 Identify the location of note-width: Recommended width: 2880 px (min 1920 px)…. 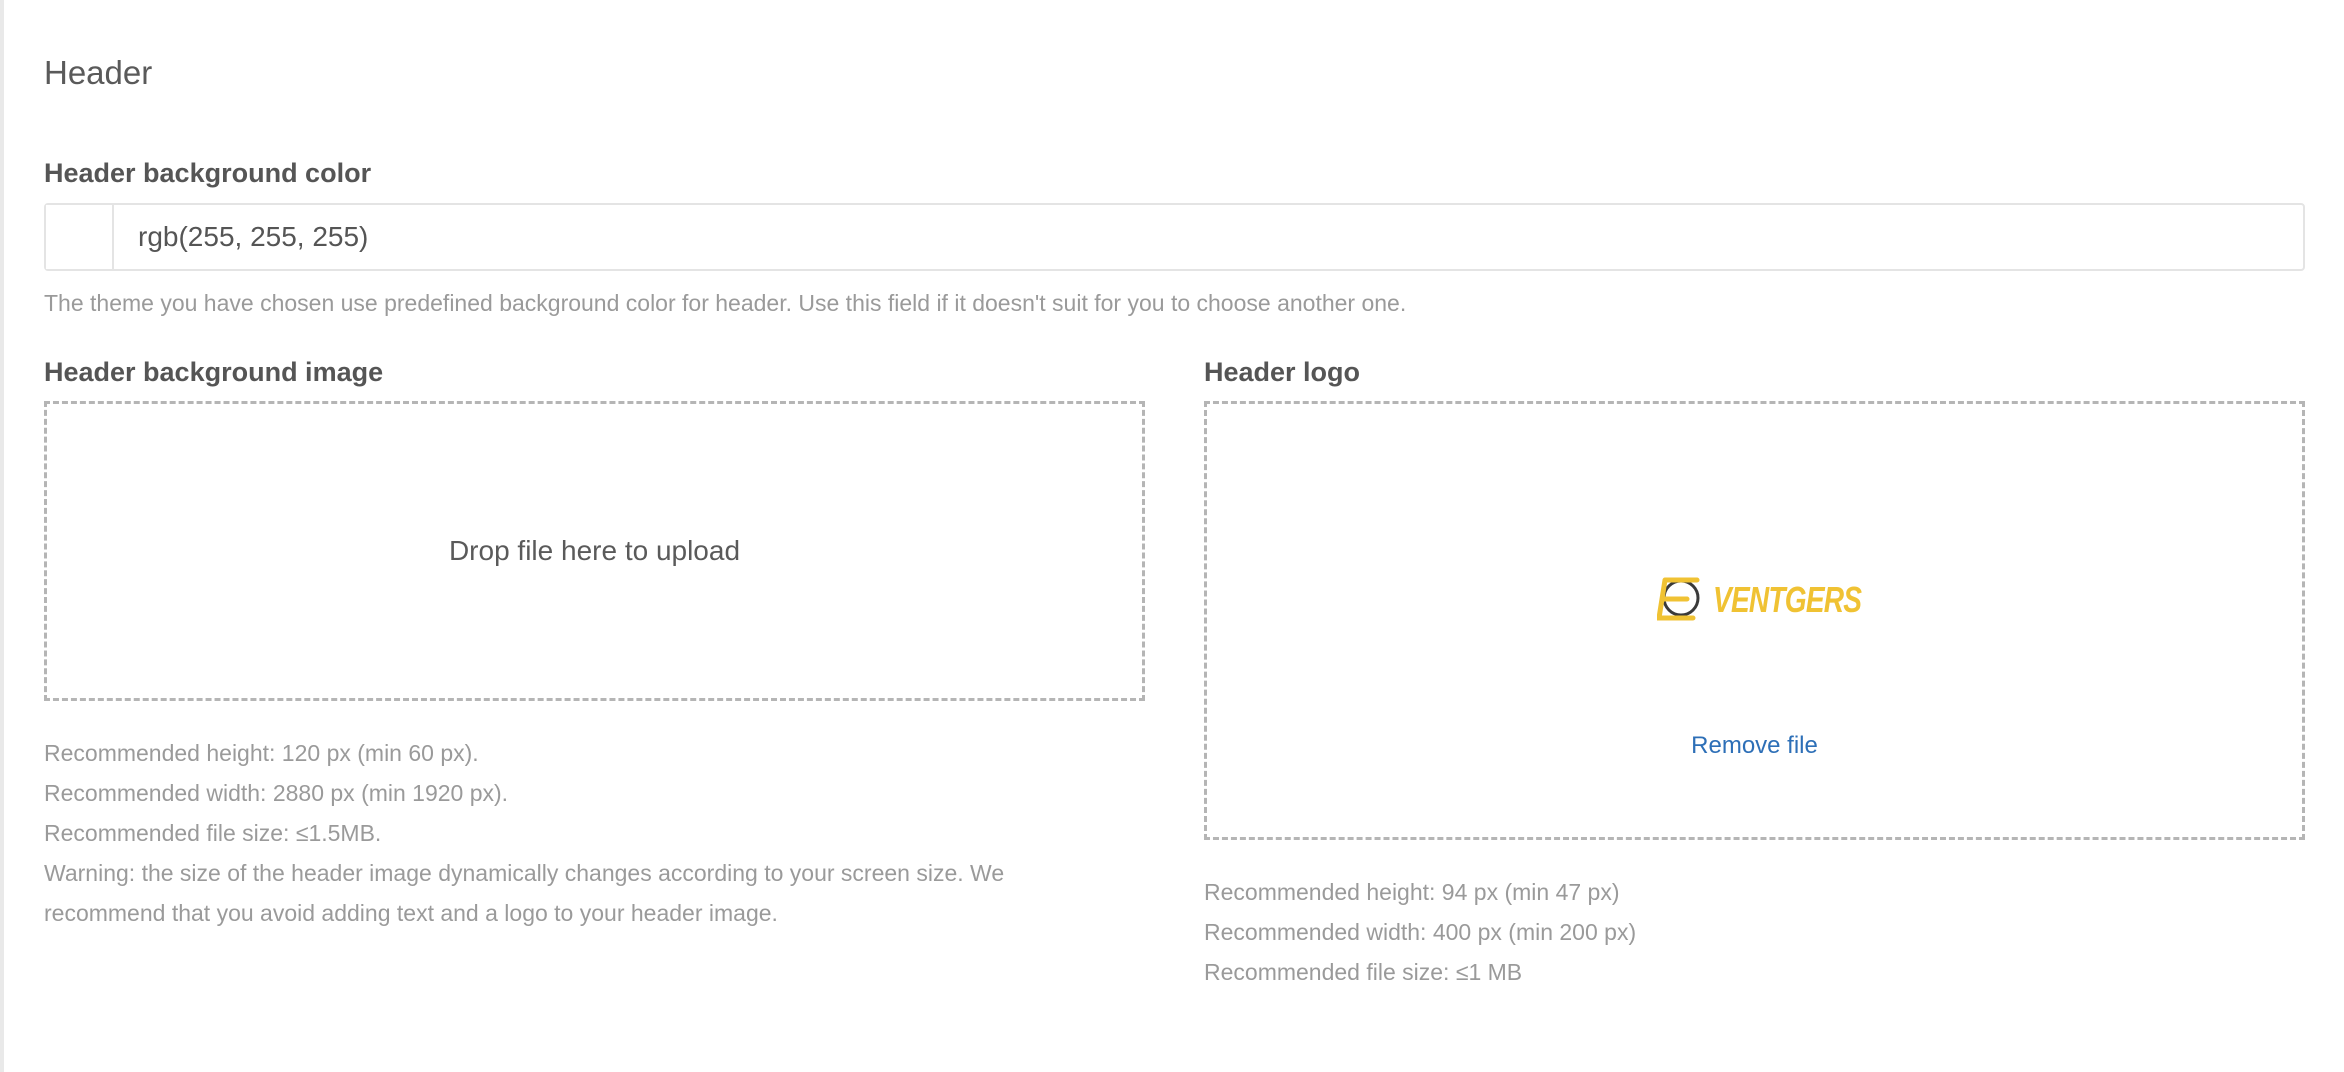
(276, 793).